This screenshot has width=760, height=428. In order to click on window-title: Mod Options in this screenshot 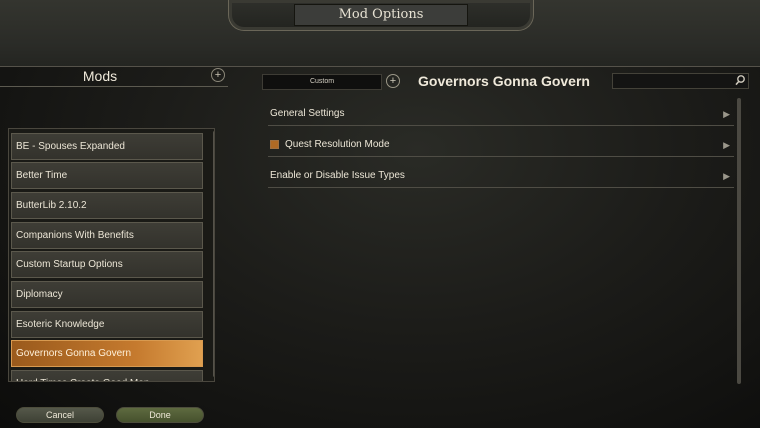, I will do `click(381, 15)`.